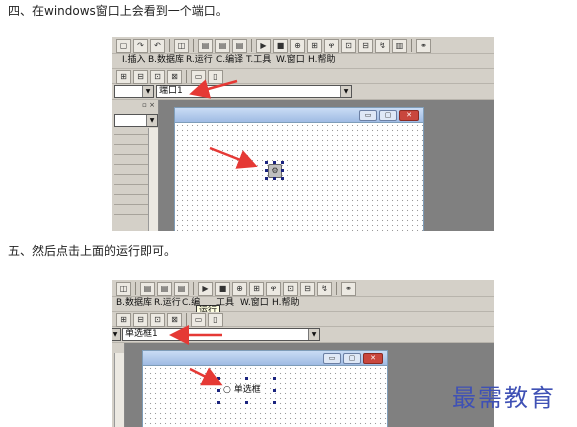 This screenshot has height=427, width=577. Describe the element at coordinates (504, 398) in the screenshot. I see `watermark-logo: 最需教育` at that location.